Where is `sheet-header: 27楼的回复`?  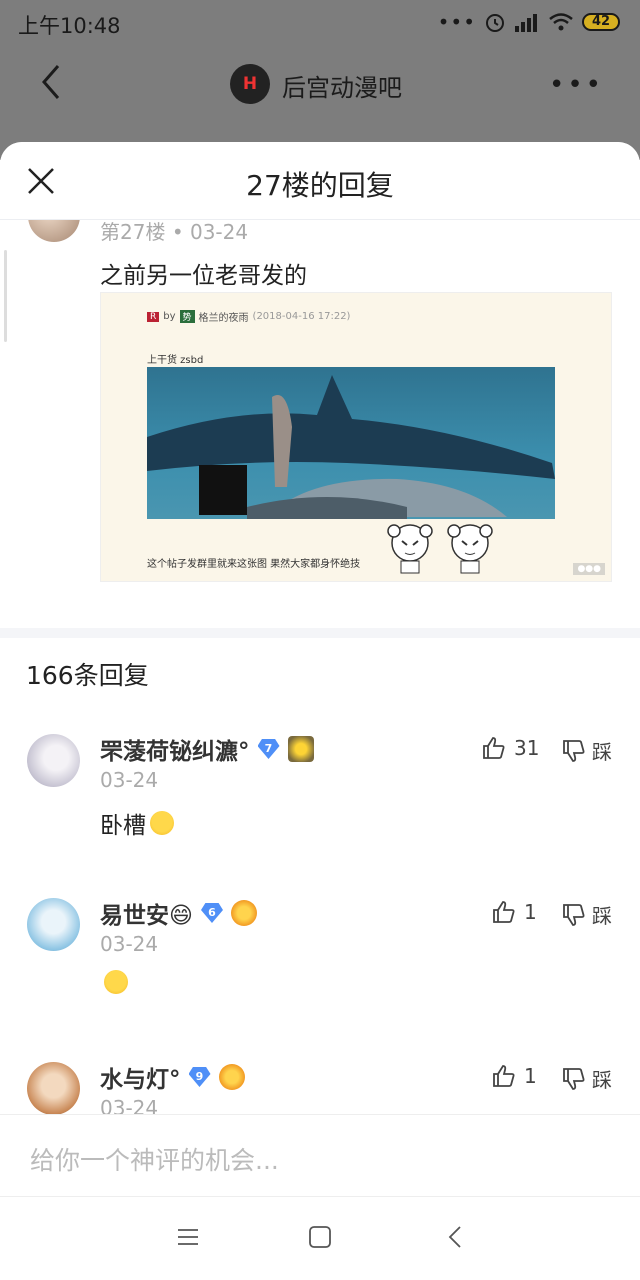
sheet-header: 27楼的回复 is located at coordinates (320, 181).